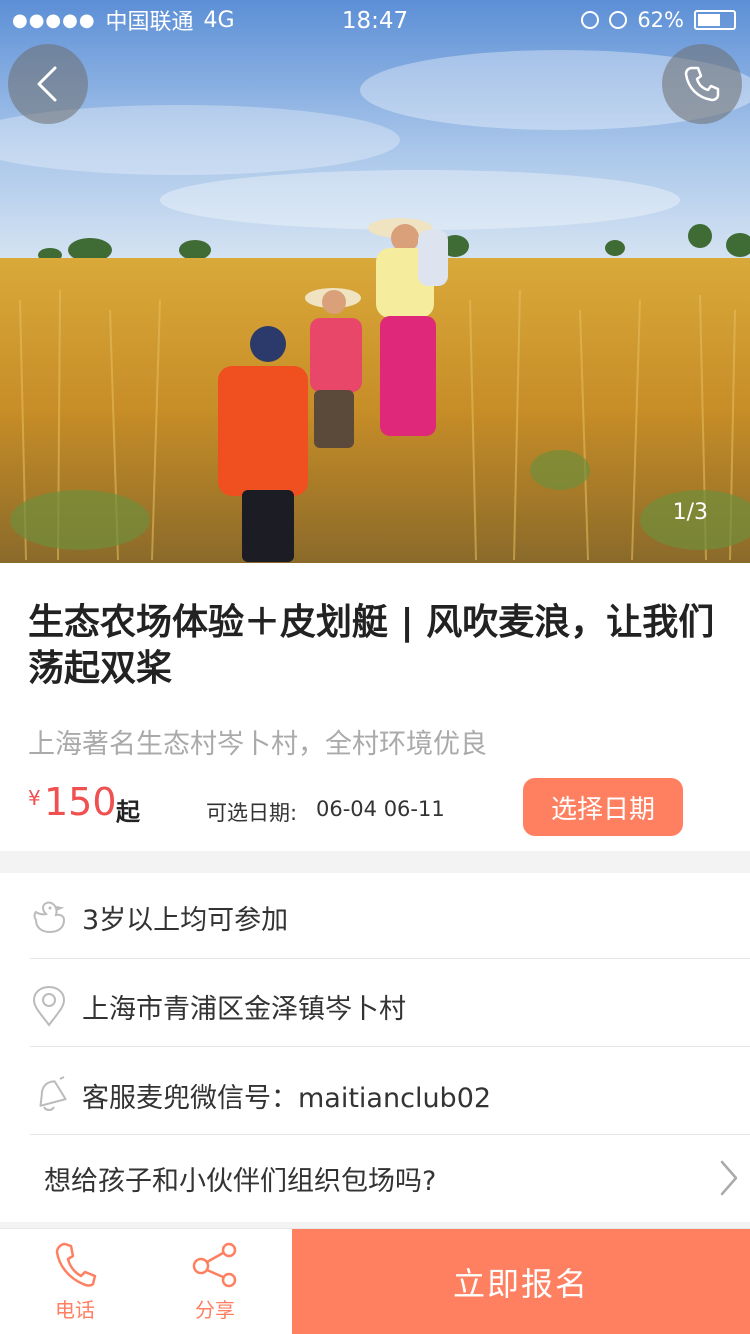 The height and width of the screenshot is (1334, 750). I want to click on back-button, so click(48, 84).